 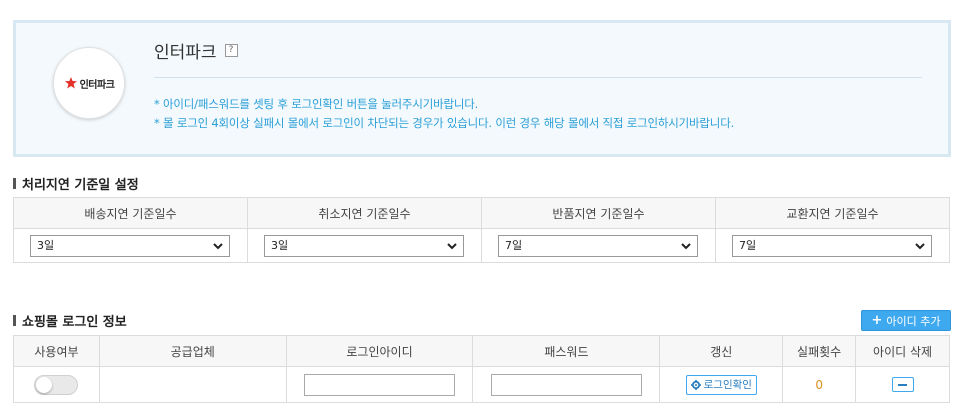 What do you see at coordinates (379, 351) in the screenshot?
I see `col-login-id: 로그인아이디` at bounding box center [379, 351].